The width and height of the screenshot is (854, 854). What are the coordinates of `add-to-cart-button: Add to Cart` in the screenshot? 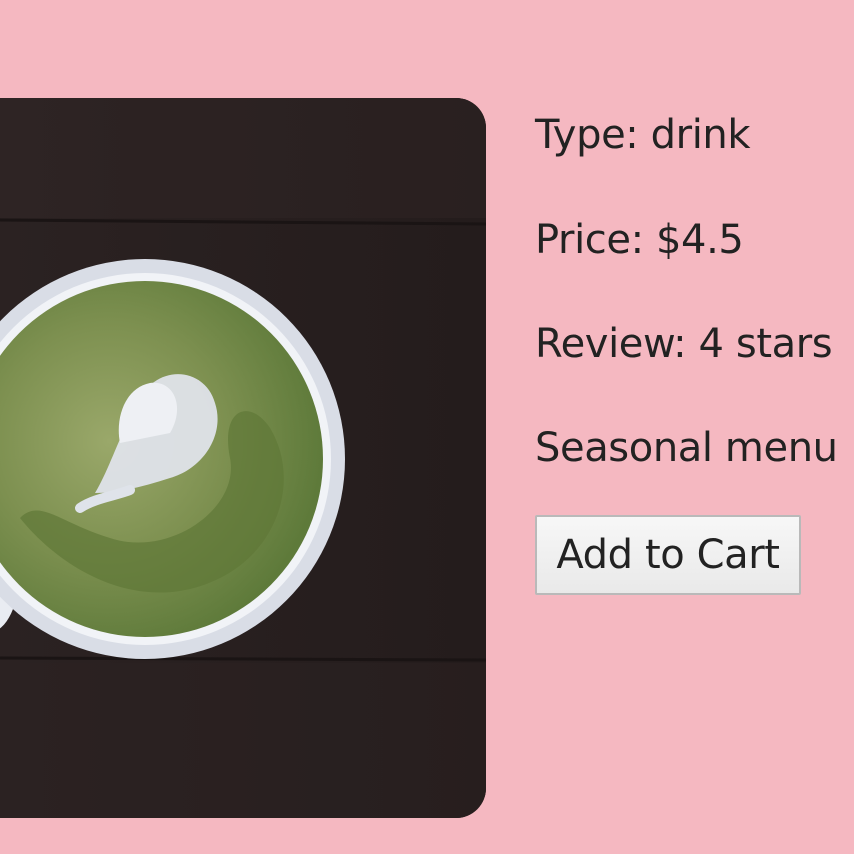 It's located at (668, 555).